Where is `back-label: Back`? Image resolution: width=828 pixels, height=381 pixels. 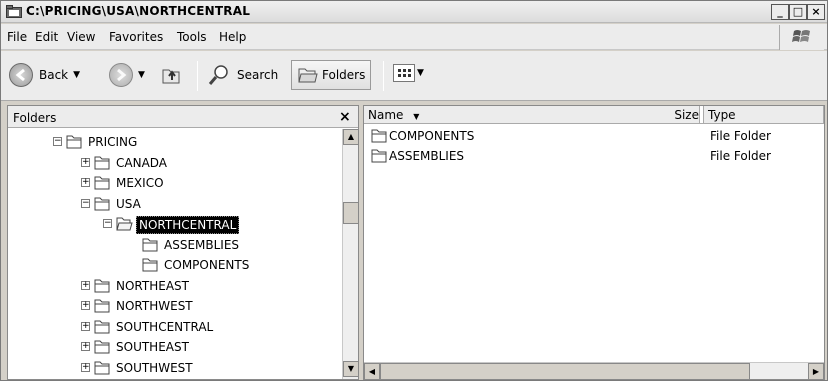 back-label: Back is located at coordinates (54, 75).